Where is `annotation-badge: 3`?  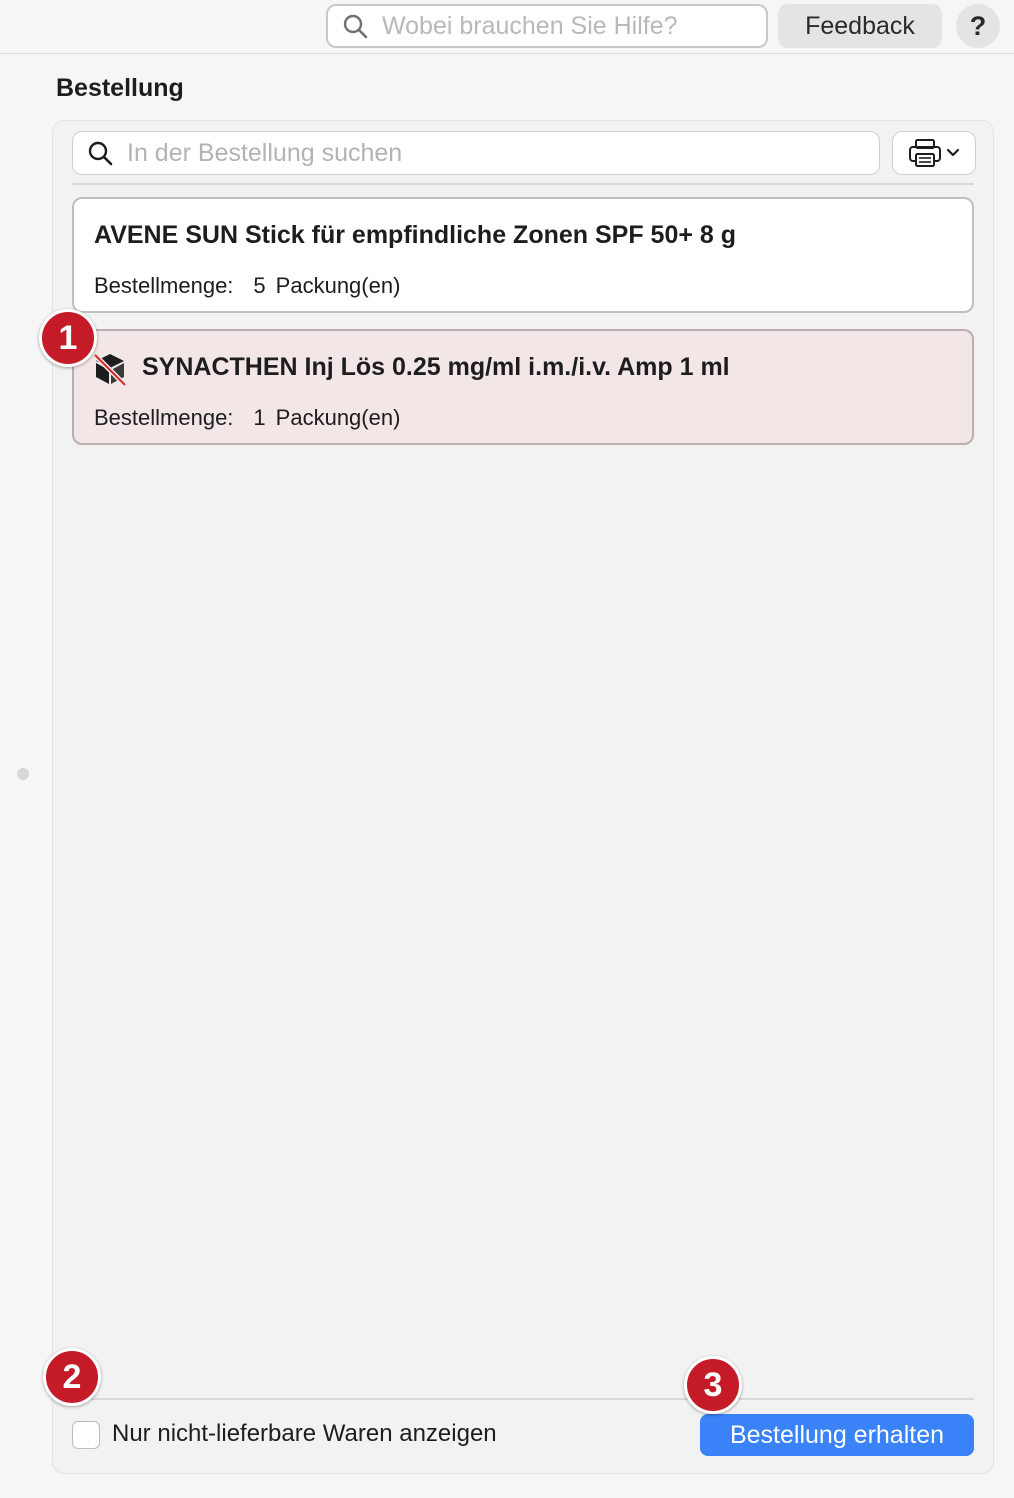 annotation-badge: 3 is located at coordinates (713, 1385).